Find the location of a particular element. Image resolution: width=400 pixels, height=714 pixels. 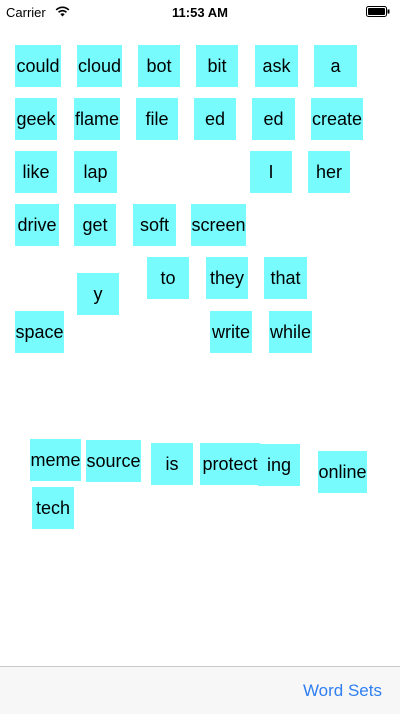

word-tile: to is located at coordinates (168, 278).